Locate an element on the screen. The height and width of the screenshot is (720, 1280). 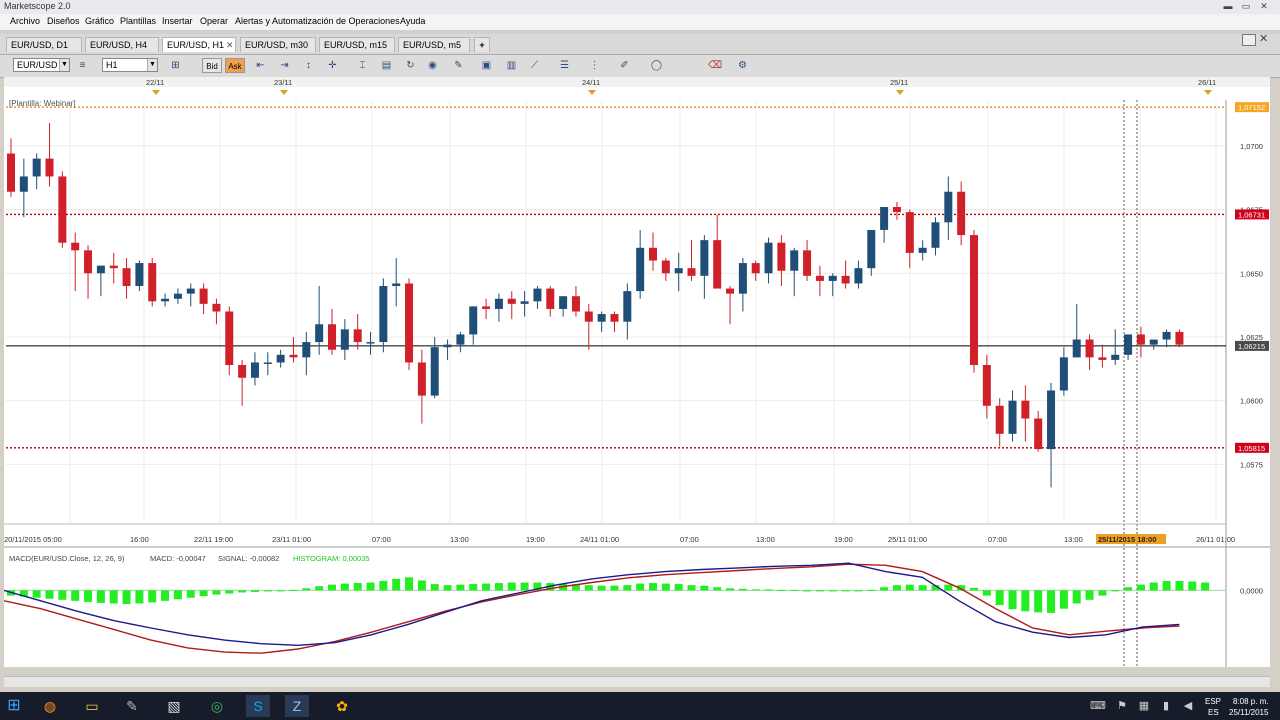
timeframe-select: H1 ▼ is located at coordinates (130, 65).